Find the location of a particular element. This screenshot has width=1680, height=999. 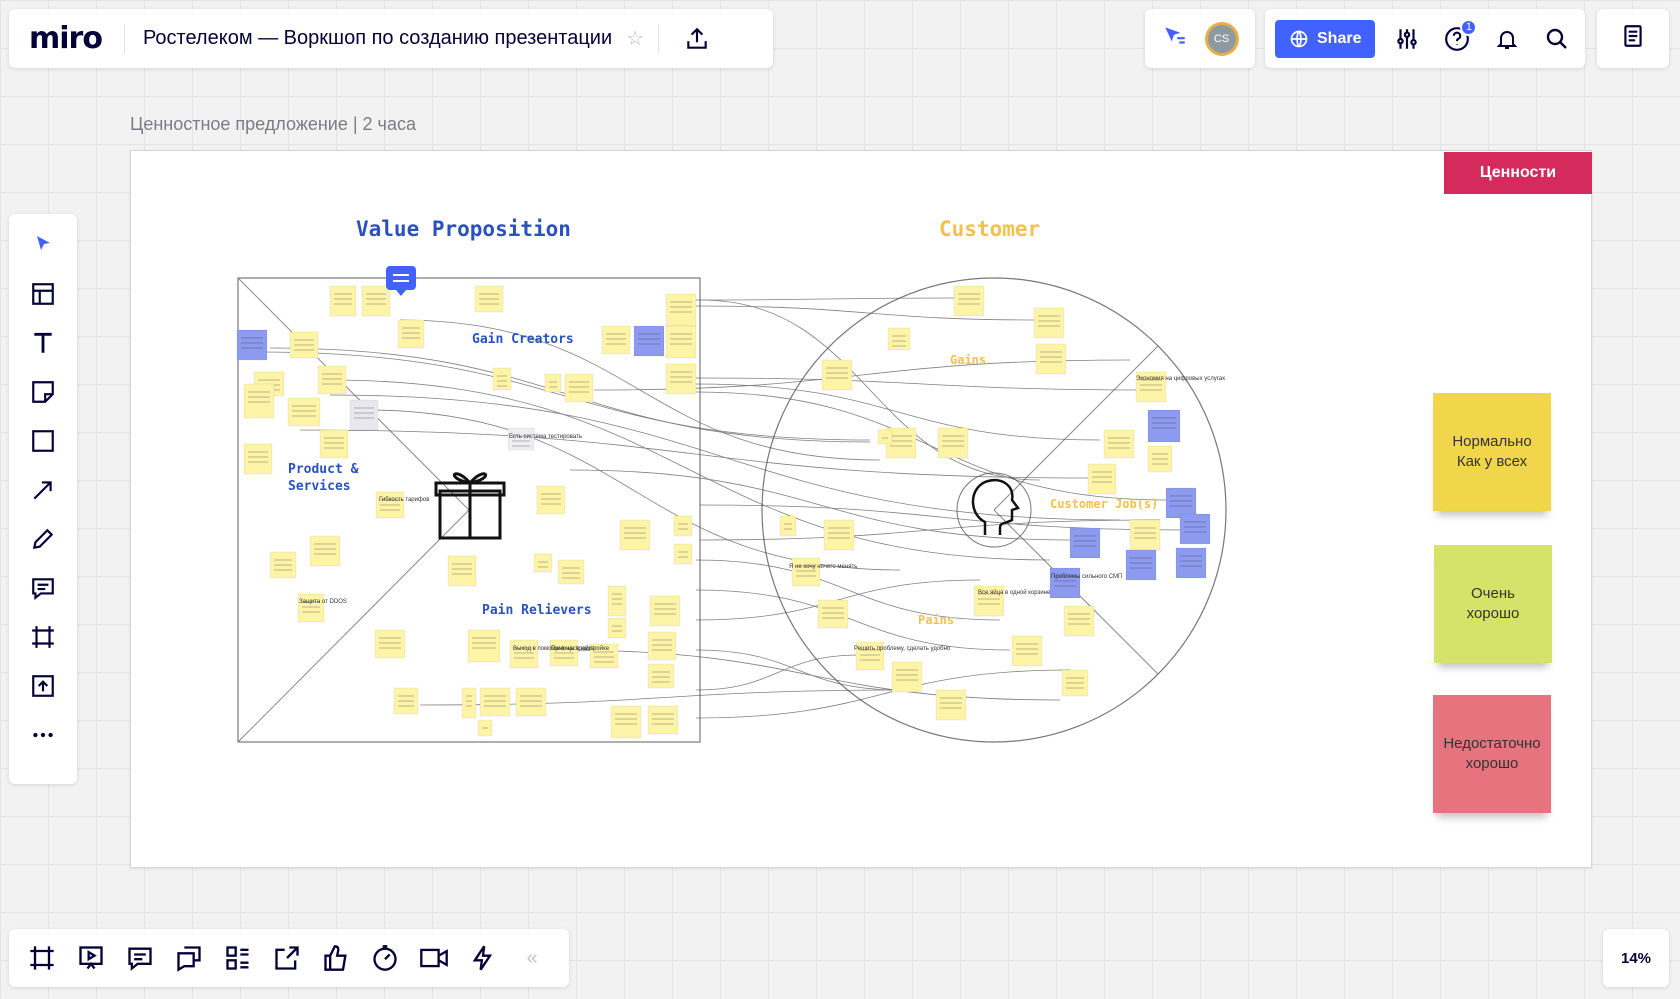

search-icon is located at coordinates (1557, 39).